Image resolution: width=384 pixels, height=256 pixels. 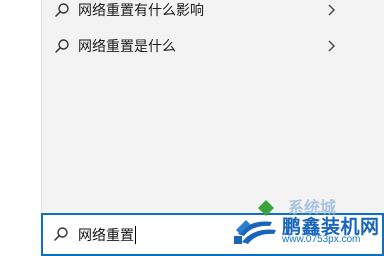 What do you see at coordinates (127, 47) in the screenshot?
I see `suggestion-text: 网络重置是什么` at bounding box center [127, 47].